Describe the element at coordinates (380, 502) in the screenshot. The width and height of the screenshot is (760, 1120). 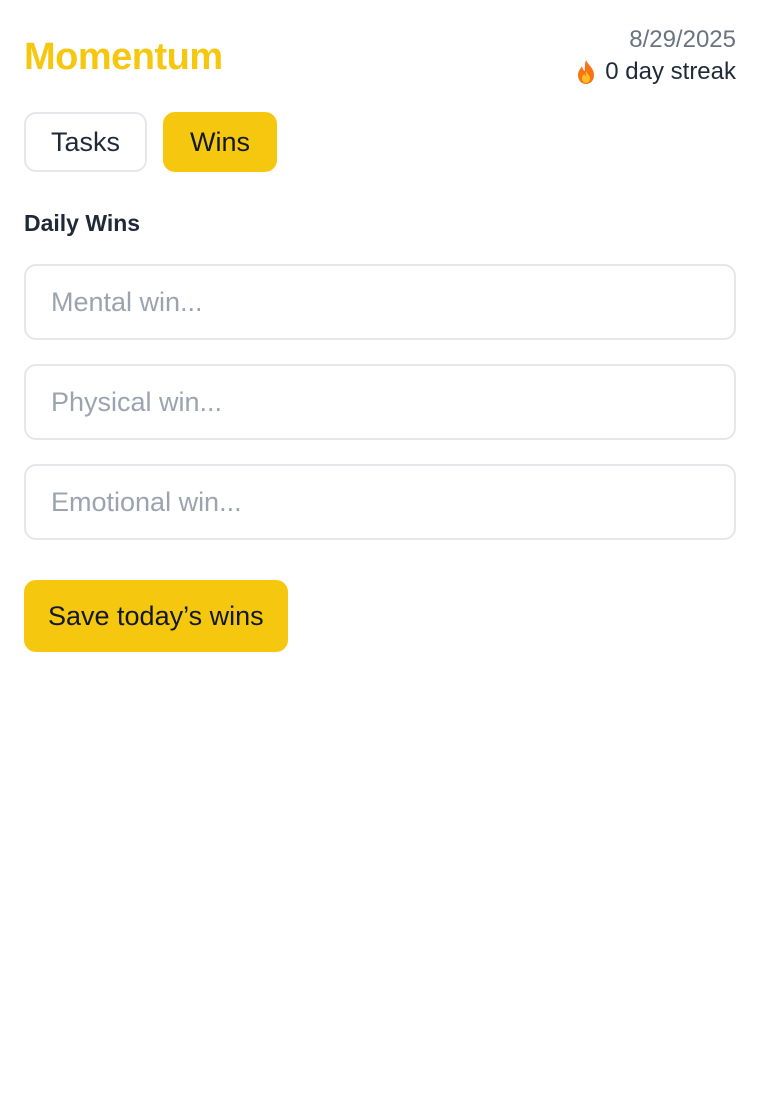
I see `emotional-win-input` at that location.